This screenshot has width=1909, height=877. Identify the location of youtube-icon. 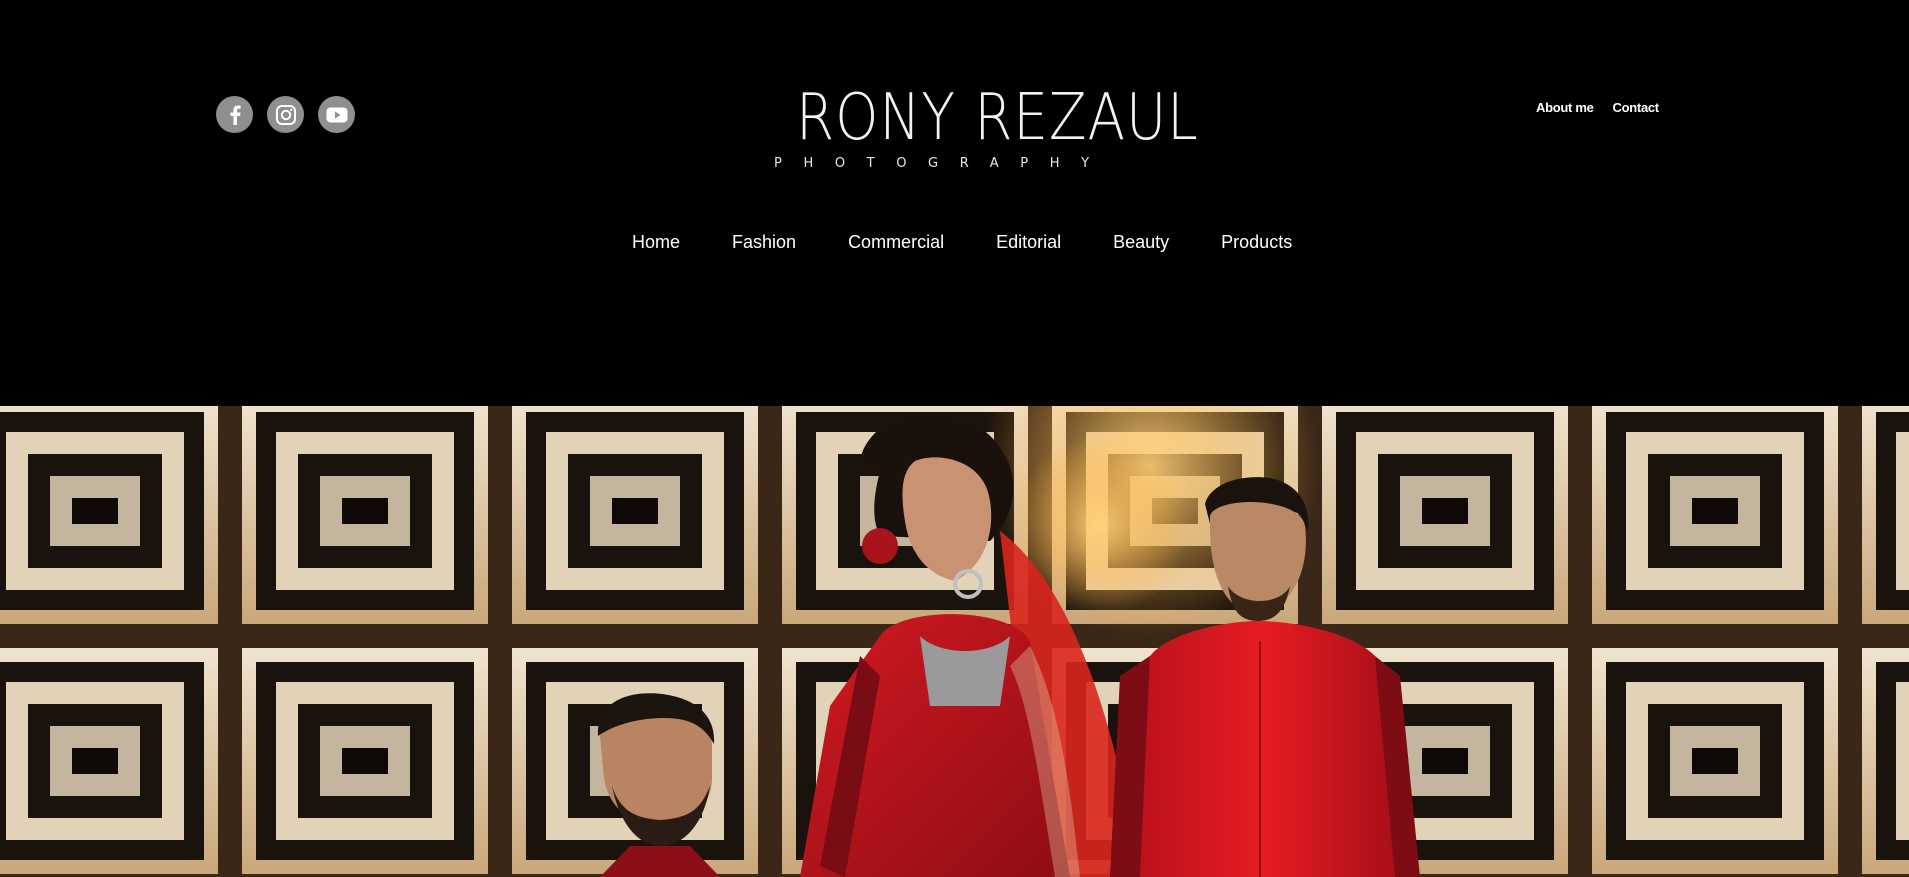
(336, 114).